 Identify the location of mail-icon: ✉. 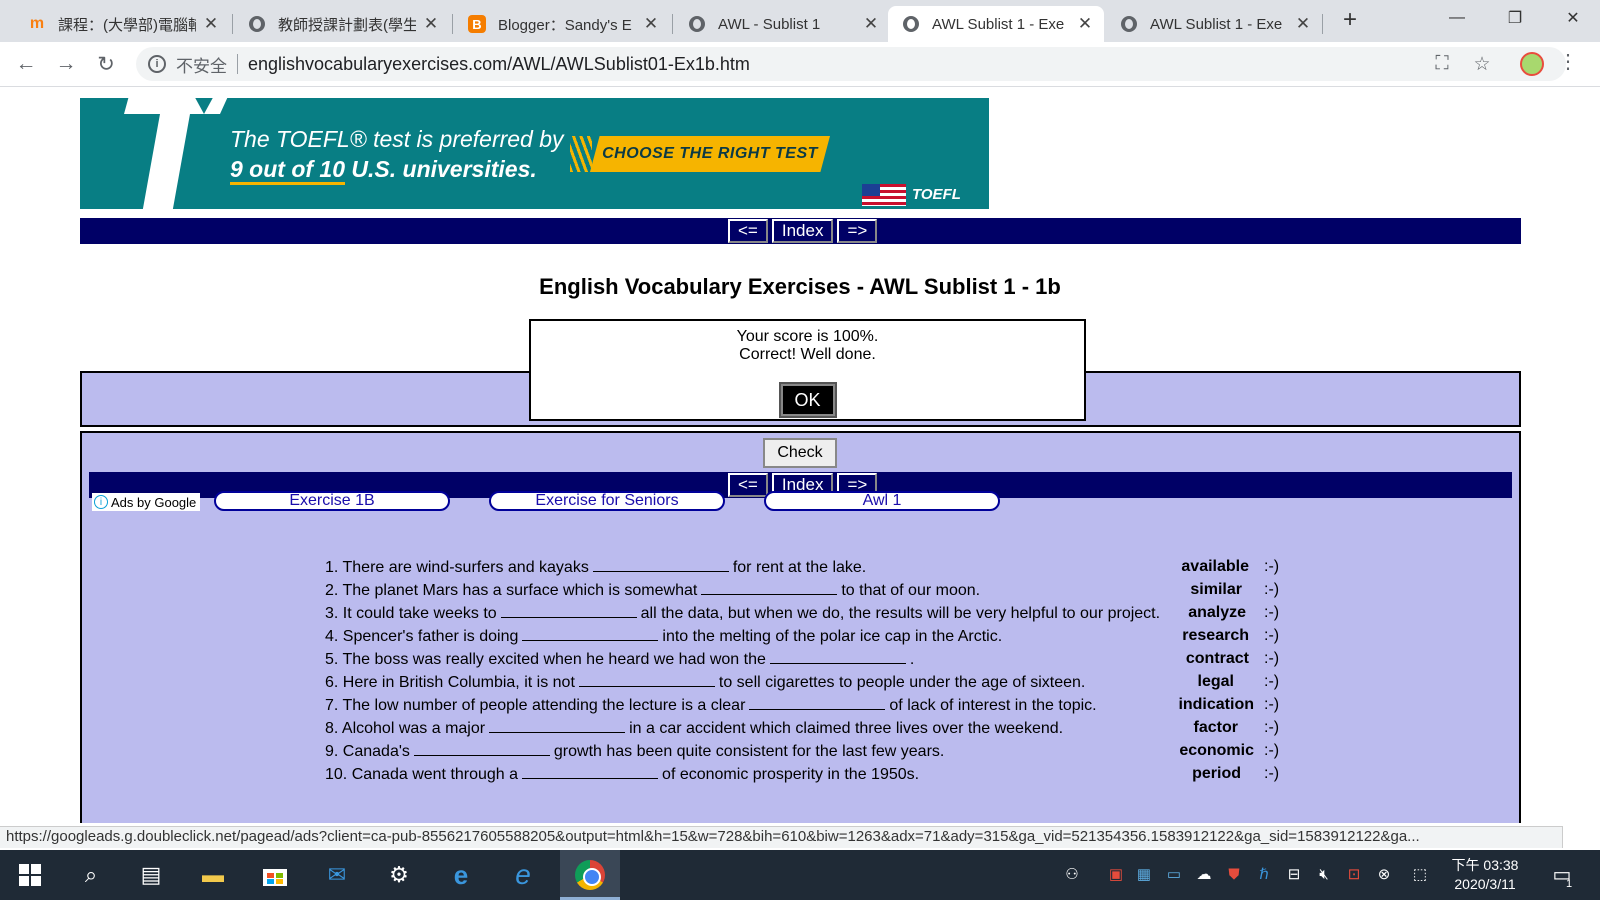
(337, 875).